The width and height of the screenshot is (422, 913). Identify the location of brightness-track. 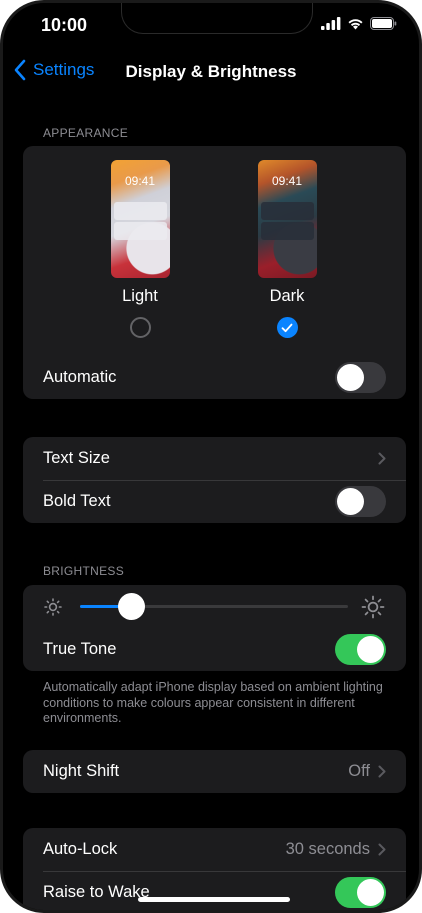
(214, 606).